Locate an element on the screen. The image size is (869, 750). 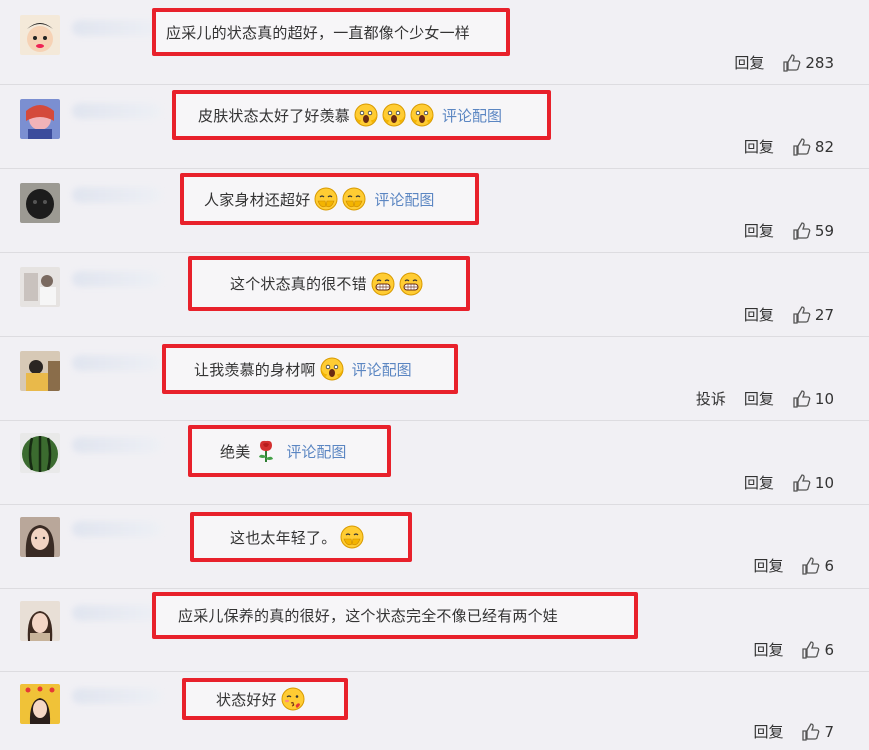
report-button: 投诉 is located at coordinates (711, 398).